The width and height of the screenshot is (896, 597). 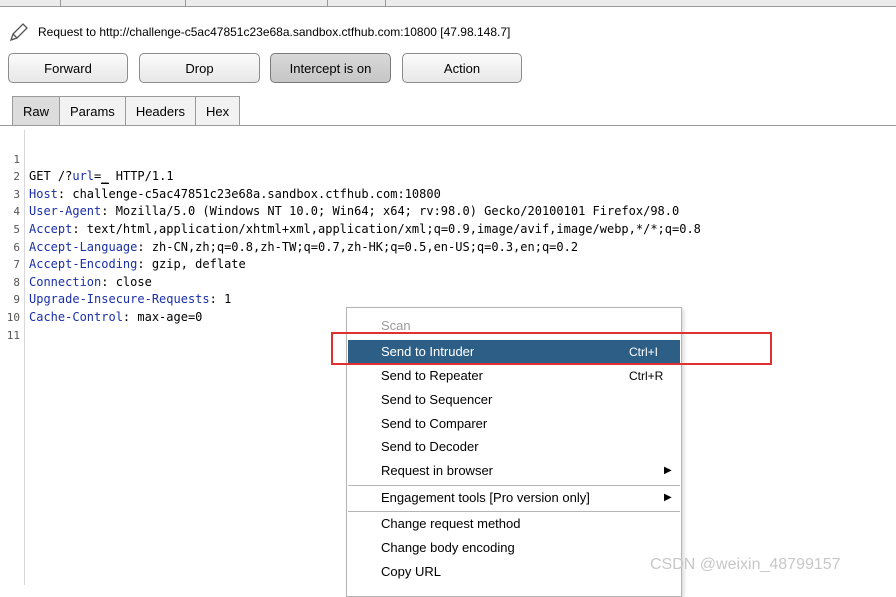 What do you see at coordinates (411, 571) in the screenshot?
I see `menu-item-label: Copy URL` at bounding box center [411, 571].